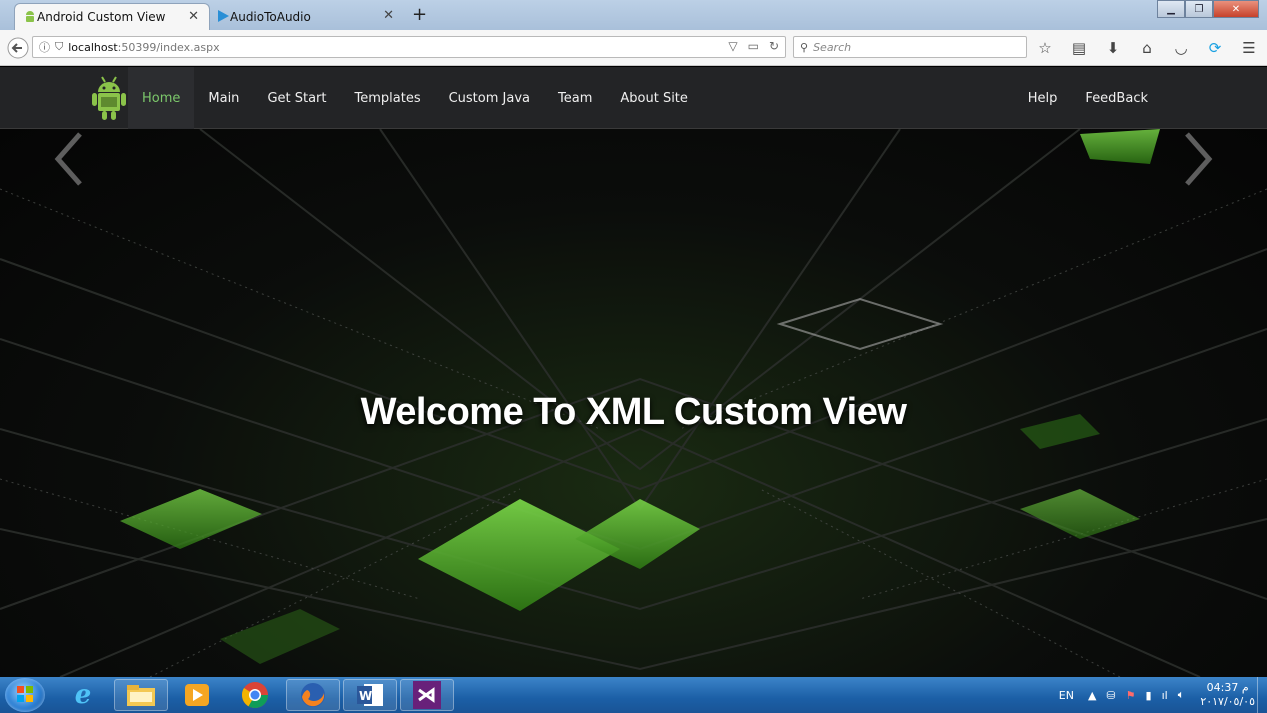 Image resolution: width=1267 pixels, height=713 pixels. I want to click on show-desktop-button, so click(1262, 695).